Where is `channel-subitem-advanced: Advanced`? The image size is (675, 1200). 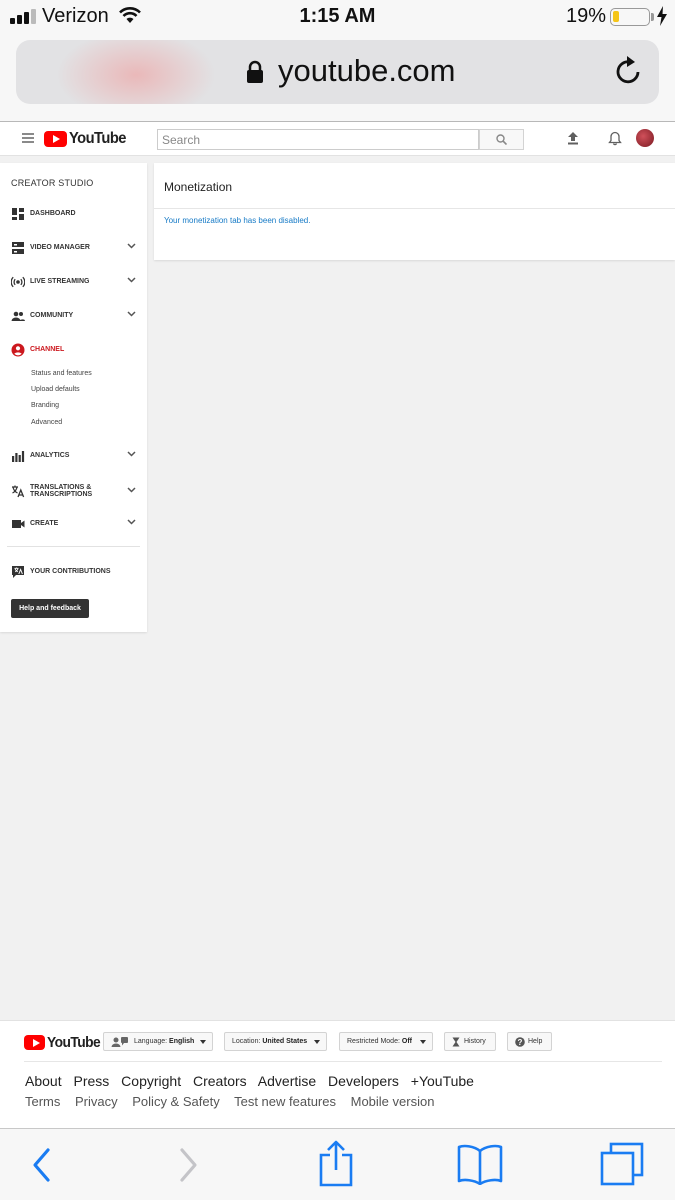
channel-subitem-advanced: Advanced is located at coordinates (46, 422).